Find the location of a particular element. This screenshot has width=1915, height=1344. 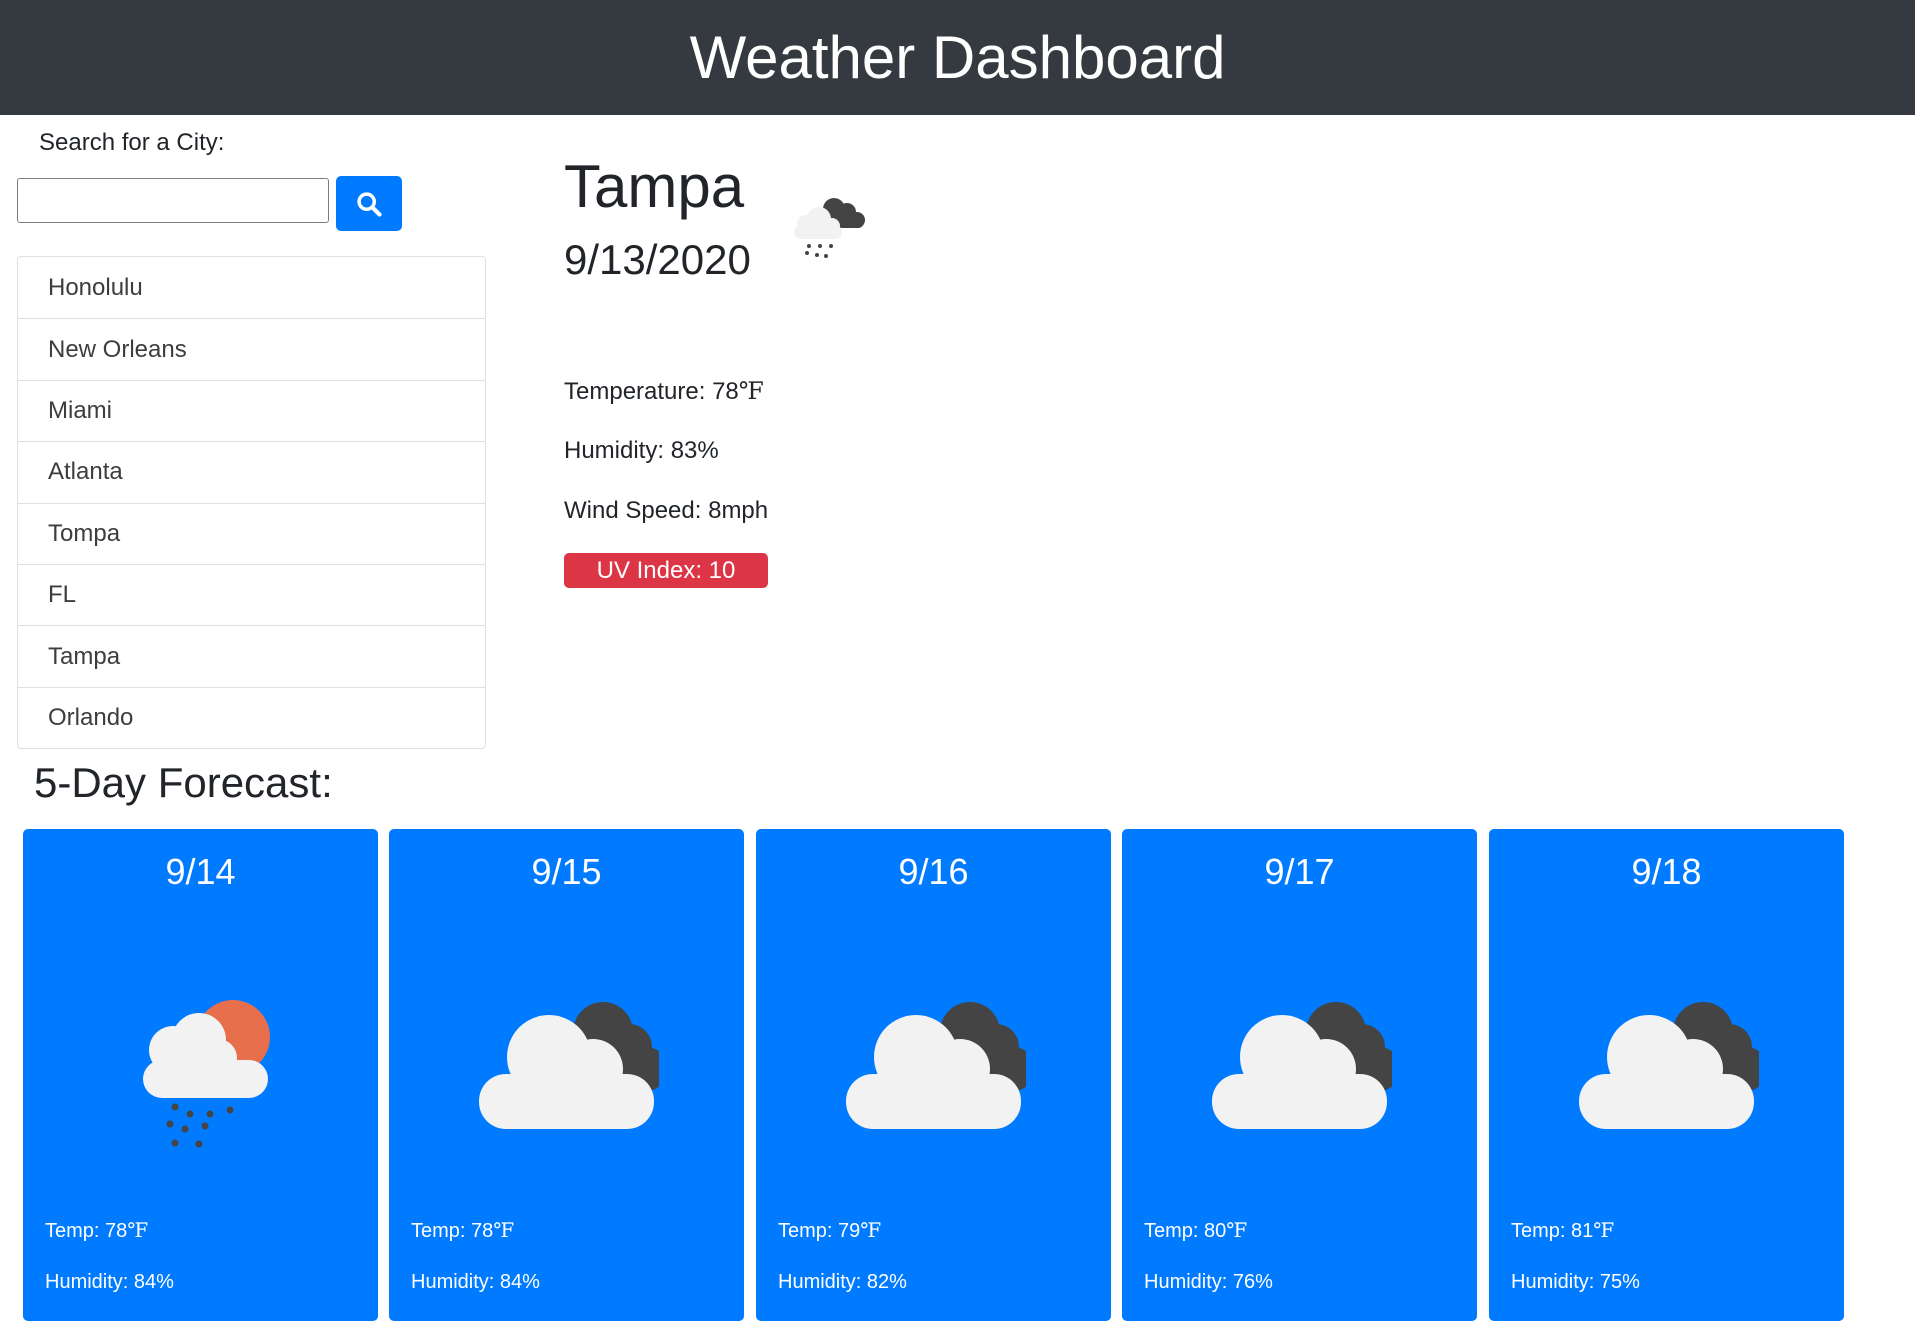

uv-label: UV Index: is located at coordinates (649, 570).